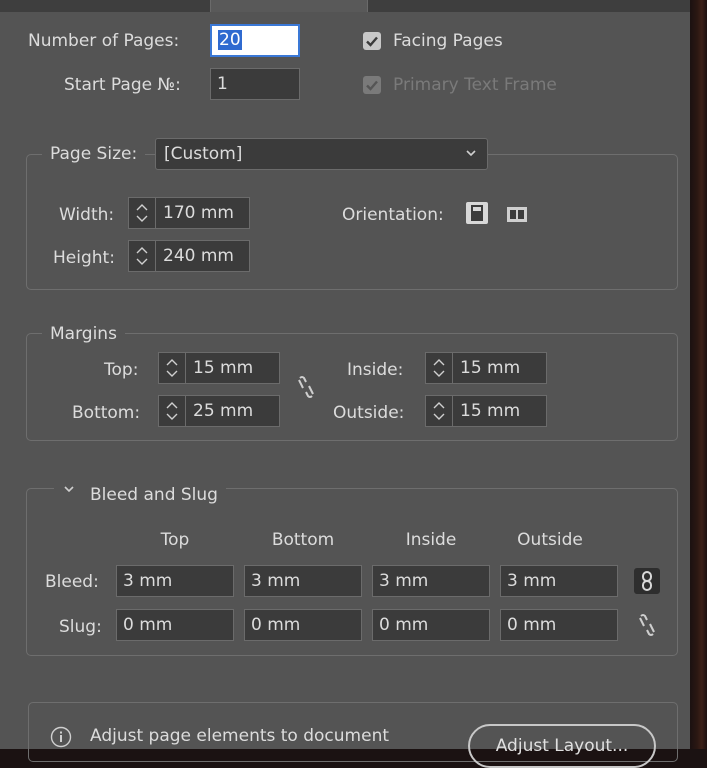  I want to click on column-header-outside: Outside, so click(550, 540).